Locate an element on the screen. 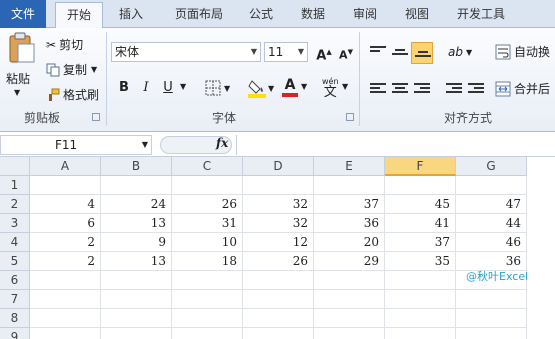 The height and width of the screenshot is (339, 555). font-name-select: 宋体 ▼ is located at coordinates (186, 52).